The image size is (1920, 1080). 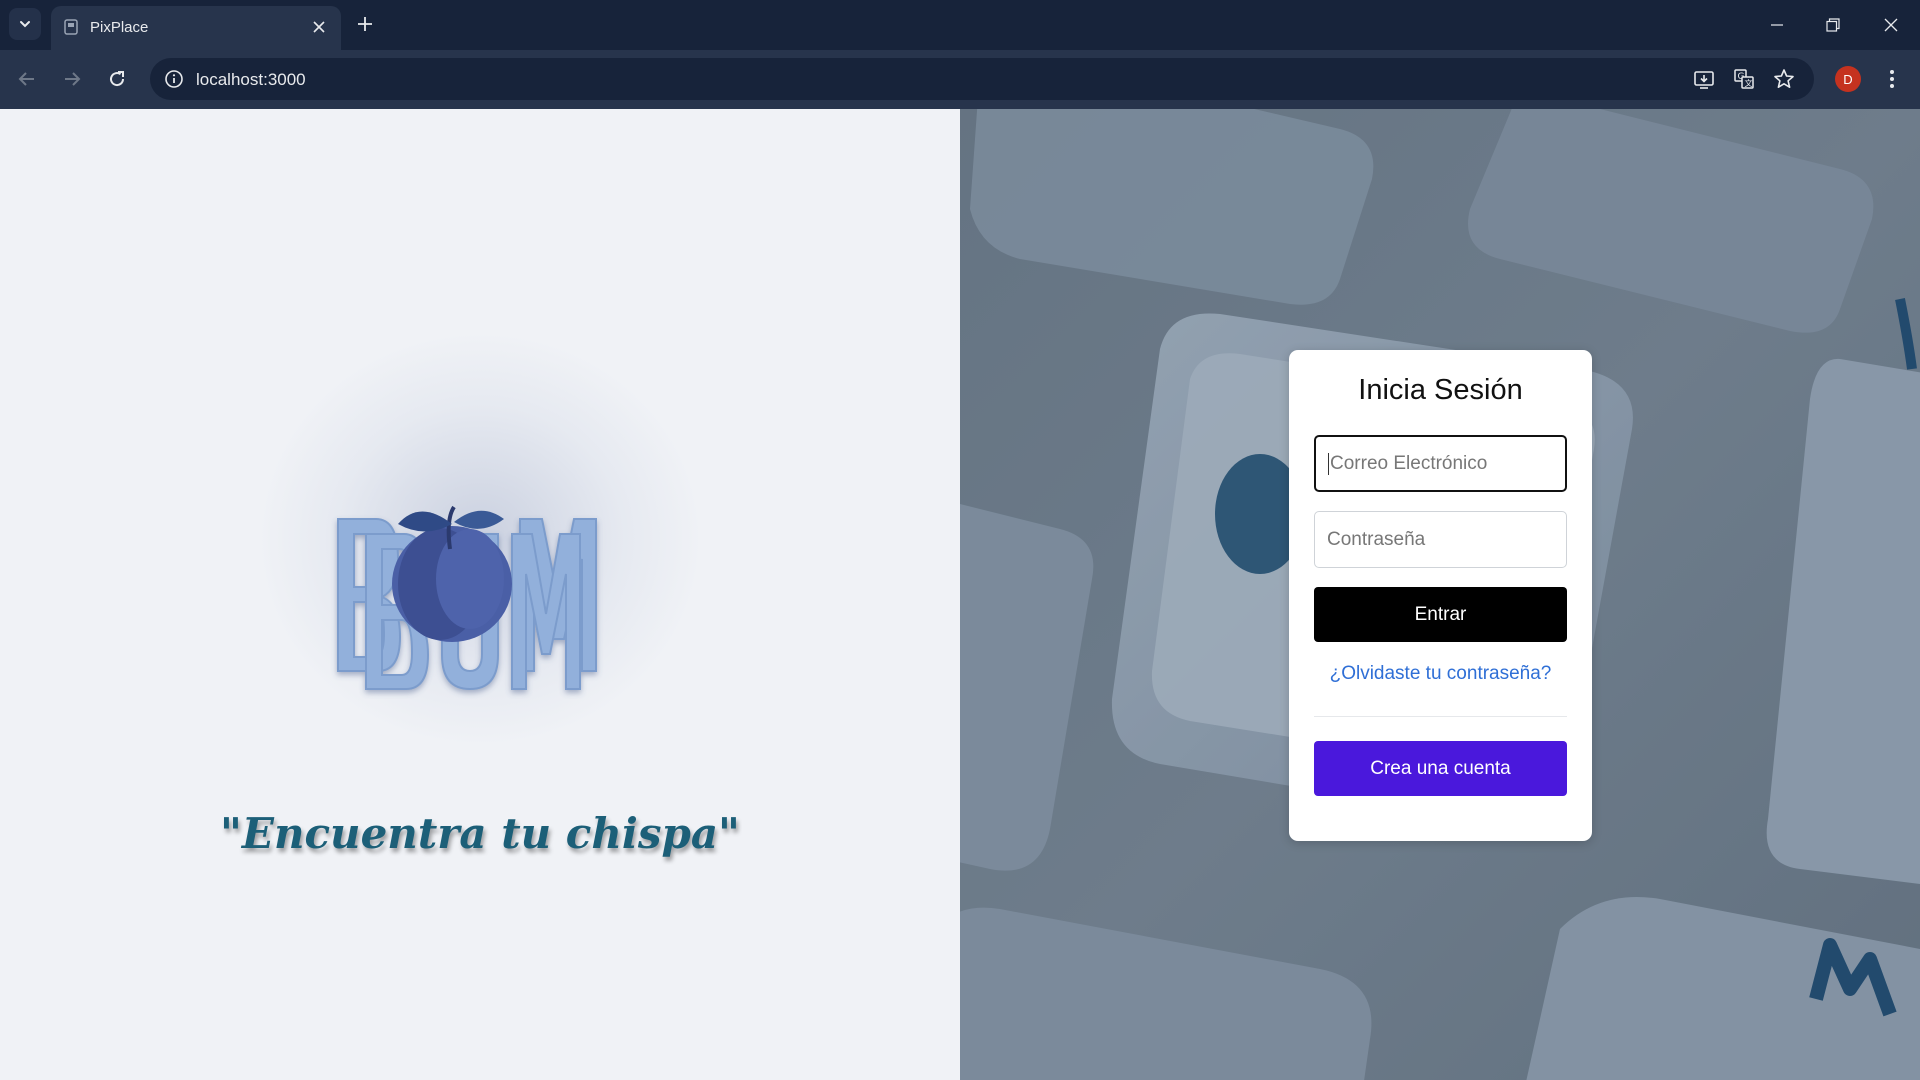 I want to click on translate-button: G文, so click(x=1744, y=79).